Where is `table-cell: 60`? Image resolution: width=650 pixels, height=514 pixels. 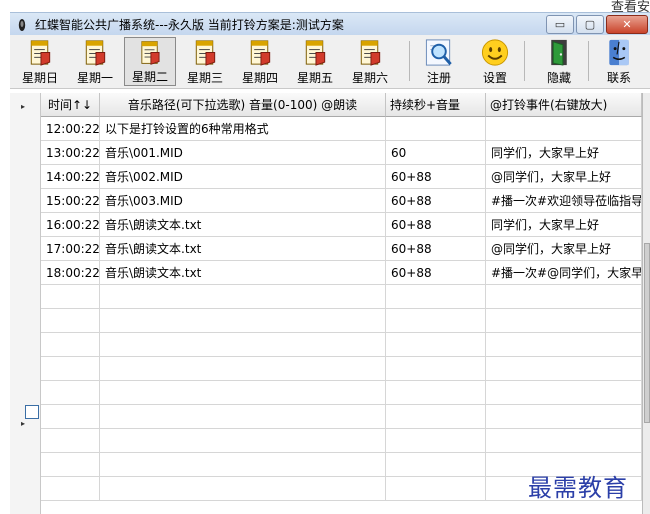
table-cell: 60 is located at coordinates (436, 153).